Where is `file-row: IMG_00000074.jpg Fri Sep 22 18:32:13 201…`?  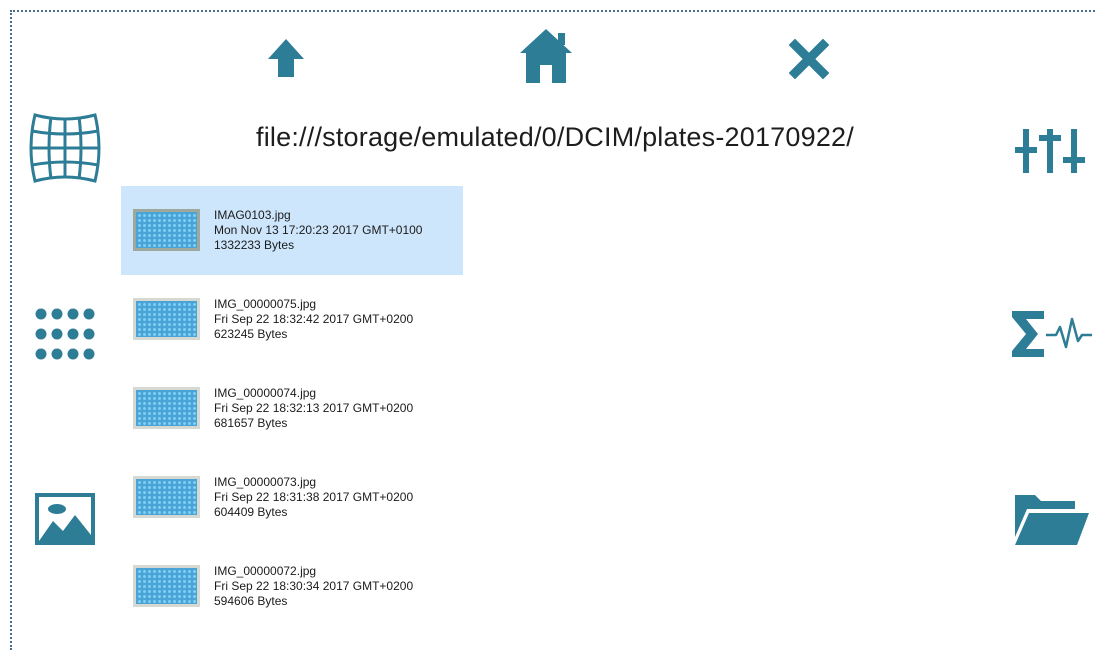 file-row: IMG_00000074.jpg Fri Sep 22 18:32:13 201… is located at coordinates (292, 408).